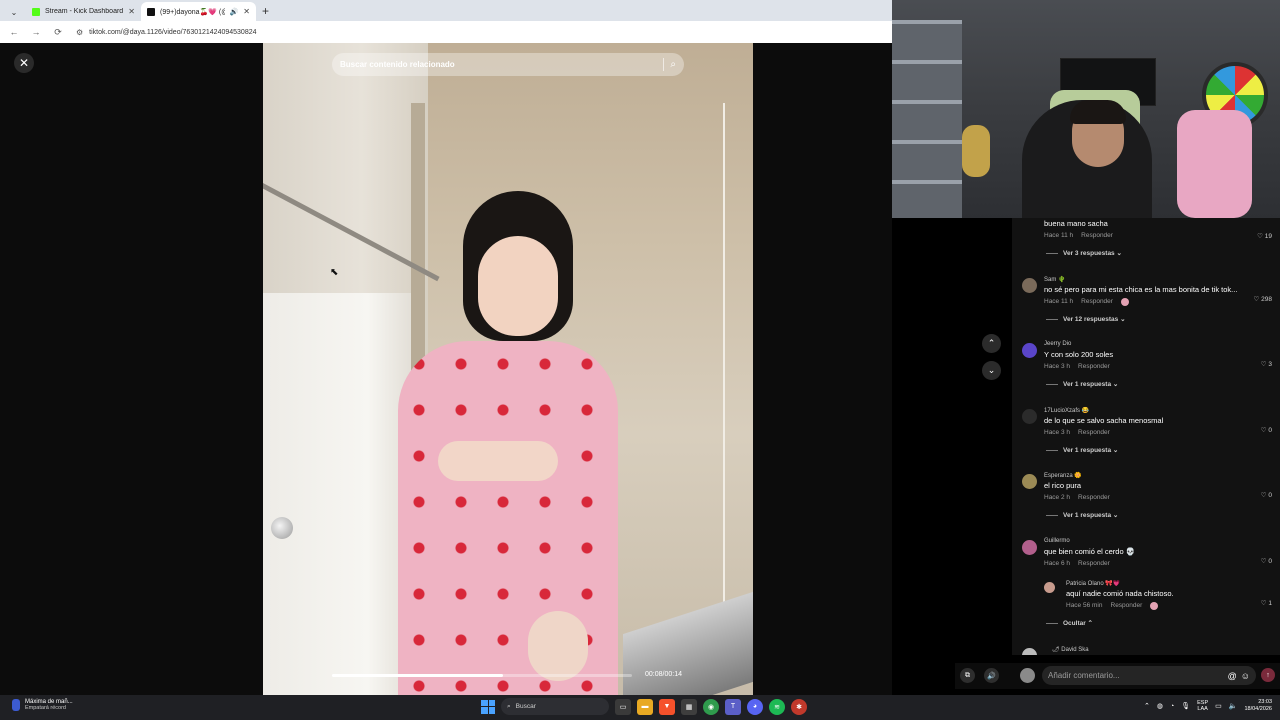 The height and width of the screenshot is (720, 1280). What do you see at coordinates (1202, 706) in the screenshot?
I see `language-indicator: ESP LAA` at bounding box center [1202, 706].